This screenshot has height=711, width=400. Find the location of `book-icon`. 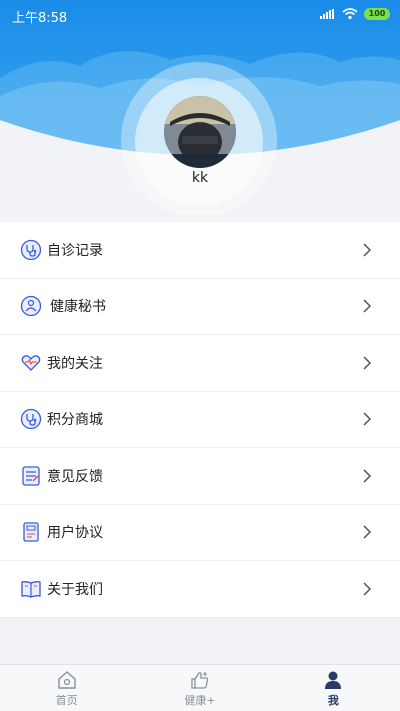

book-icon is located at coordinates (31, 589).